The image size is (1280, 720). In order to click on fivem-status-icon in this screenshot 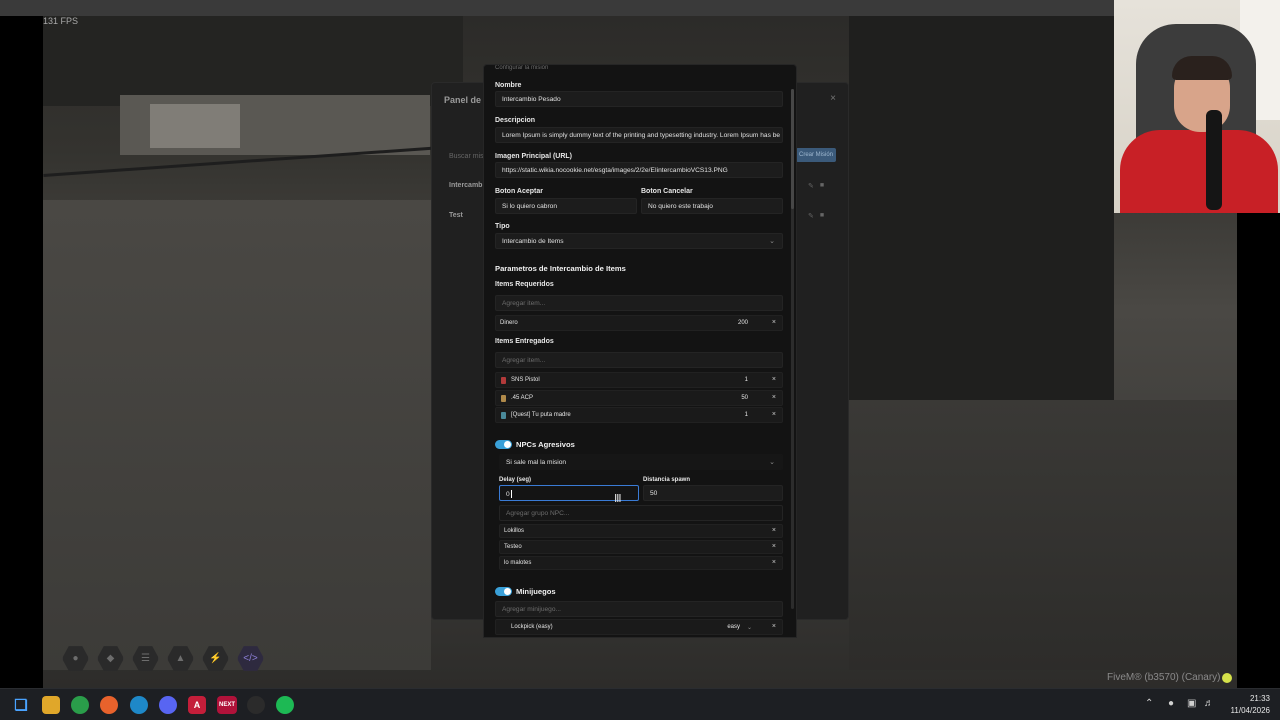, I will do `click(1227, 678)`.